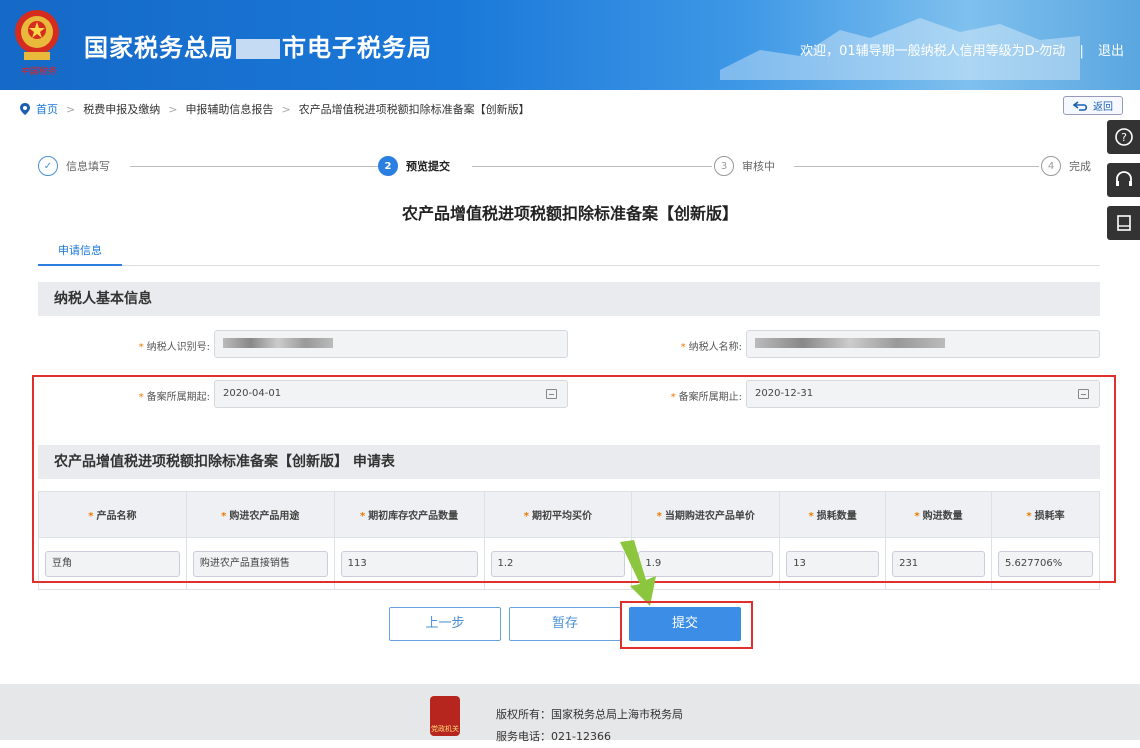 This screenshot has height=748, width=1140. I want to click on national-emblem-icon, so click(37, 35).